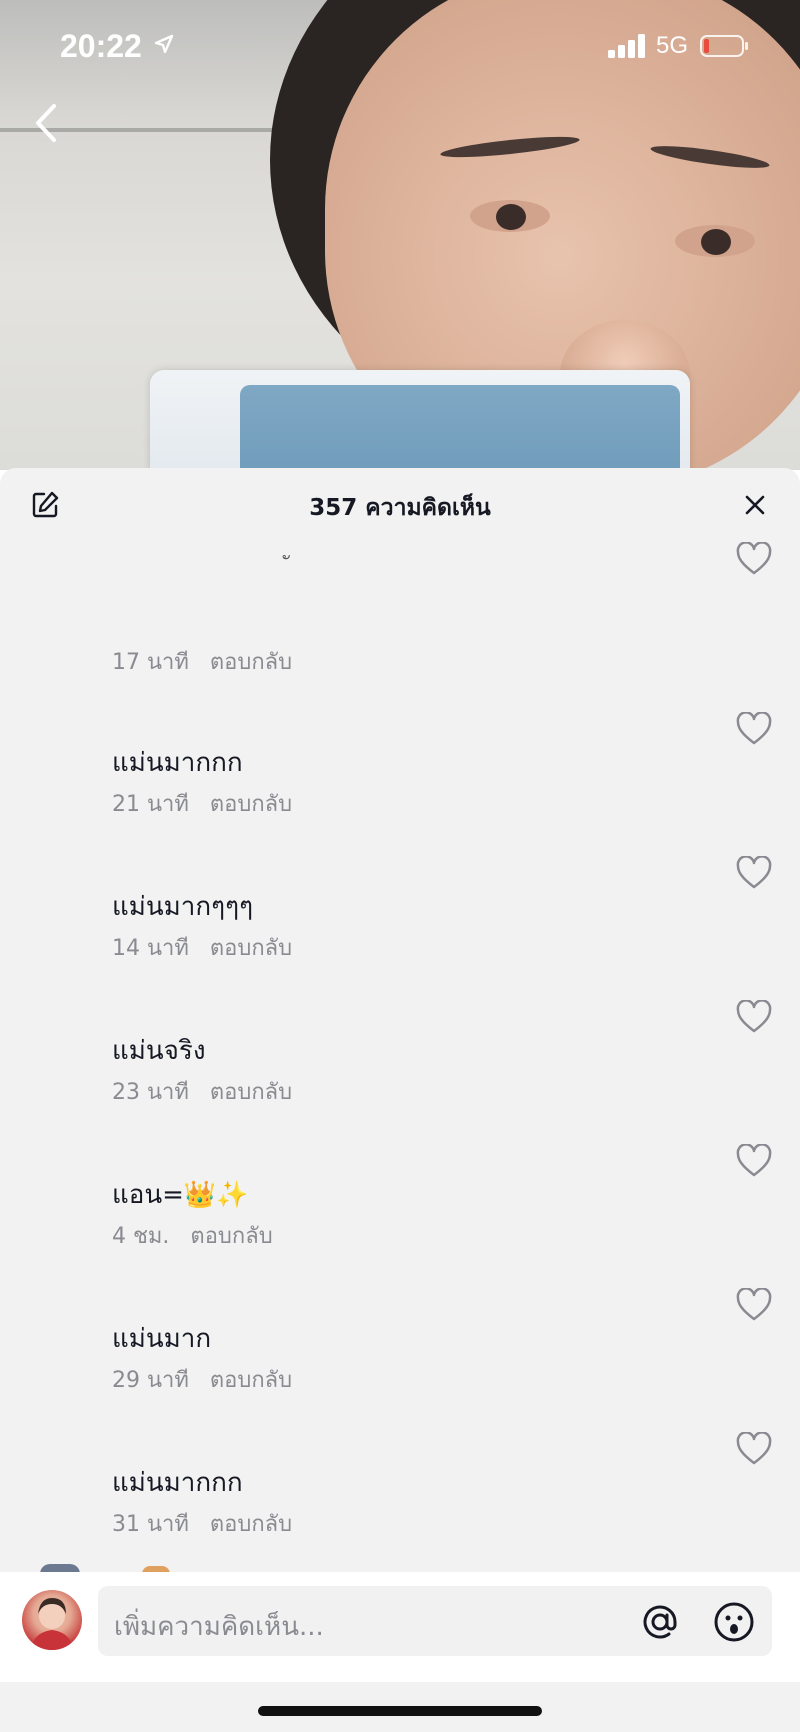 Image resolution: width=800 pixels, height=1732 pixels. What do you see at coordinates (159, 1051) in the screenshot?
I see `comment-text: แม่นจริง` at bounding box center [159, 1051].